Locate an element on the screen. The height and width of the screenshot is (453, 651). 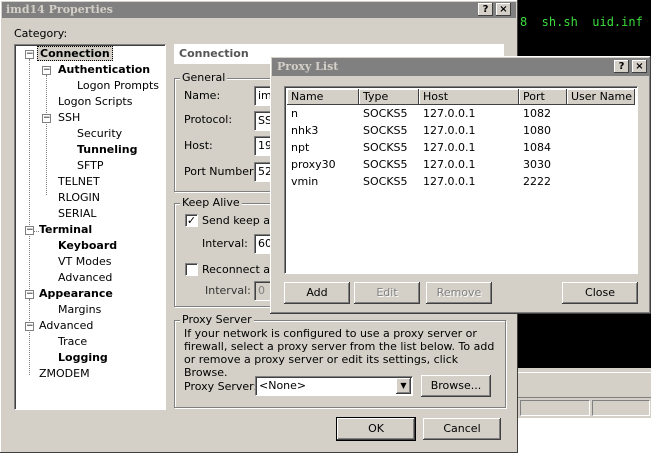
tree-item-logon-prompts: Logon Prompts is located at coordinates (118, 86).